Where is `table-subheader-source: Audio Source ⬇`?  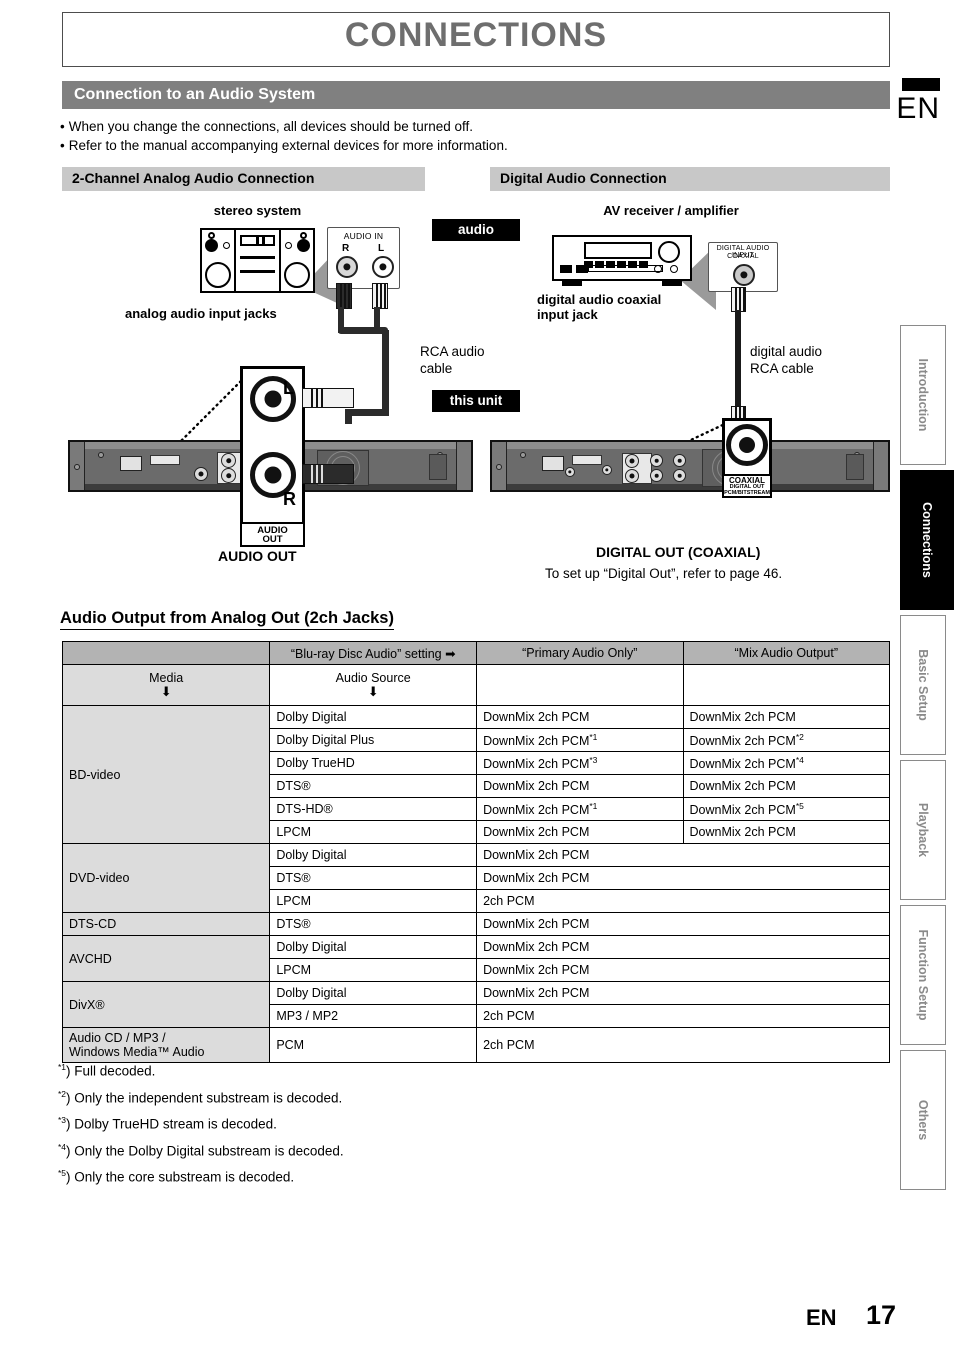 table-subheader-source: Audio Source ⬇ is located at coordinates (373, 685).